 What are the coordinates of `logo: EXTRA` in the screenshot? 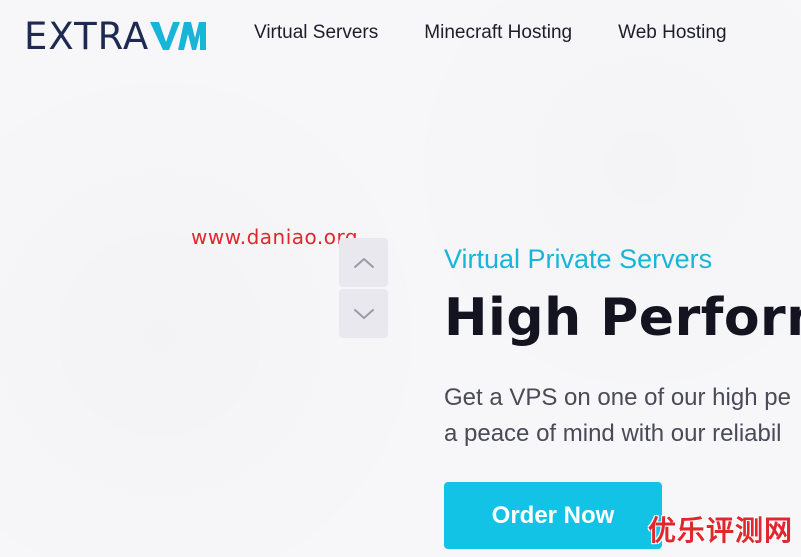 It's located at (115, 36).